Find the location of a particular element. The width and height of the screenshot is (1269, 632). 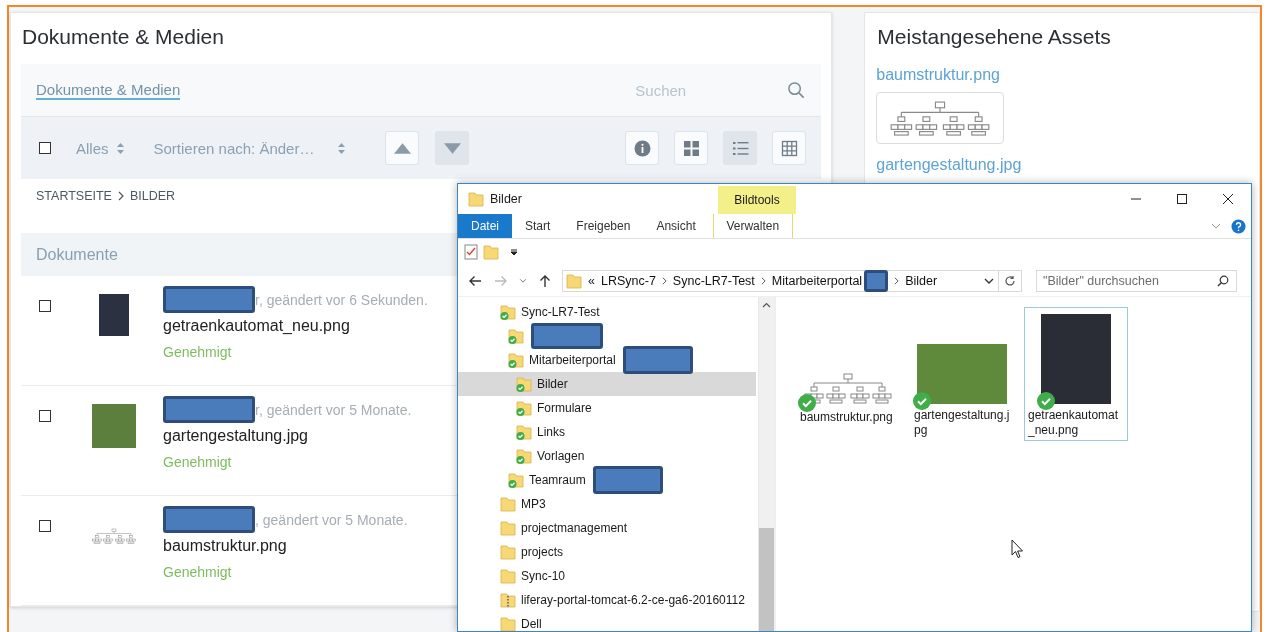

modified-info: r, geändert vor 6 Sekunden. is located at coordinates (341, 299).